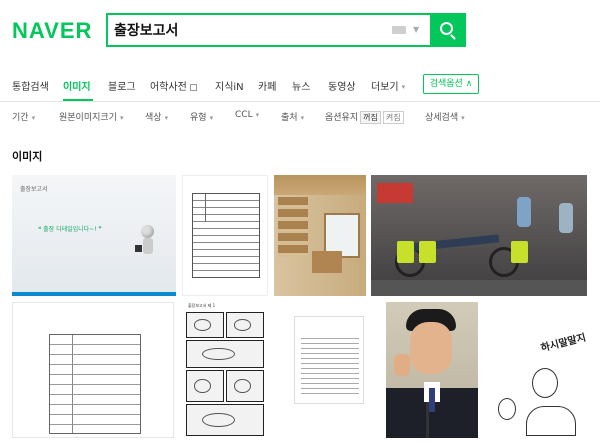  I want to click on filter-detail-label: 상세검색, so click(442, 118).